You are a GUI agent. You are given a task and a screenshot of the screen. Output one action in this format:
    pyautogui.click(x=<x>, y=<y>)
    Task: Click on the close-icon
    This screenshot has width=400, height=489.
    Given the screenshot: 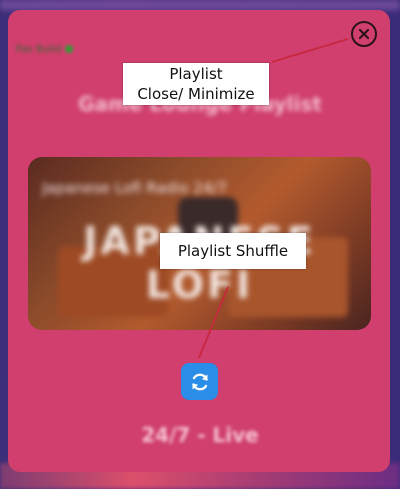 What is the action you would take?
    pyautogui.click(x=364, y=34)
    